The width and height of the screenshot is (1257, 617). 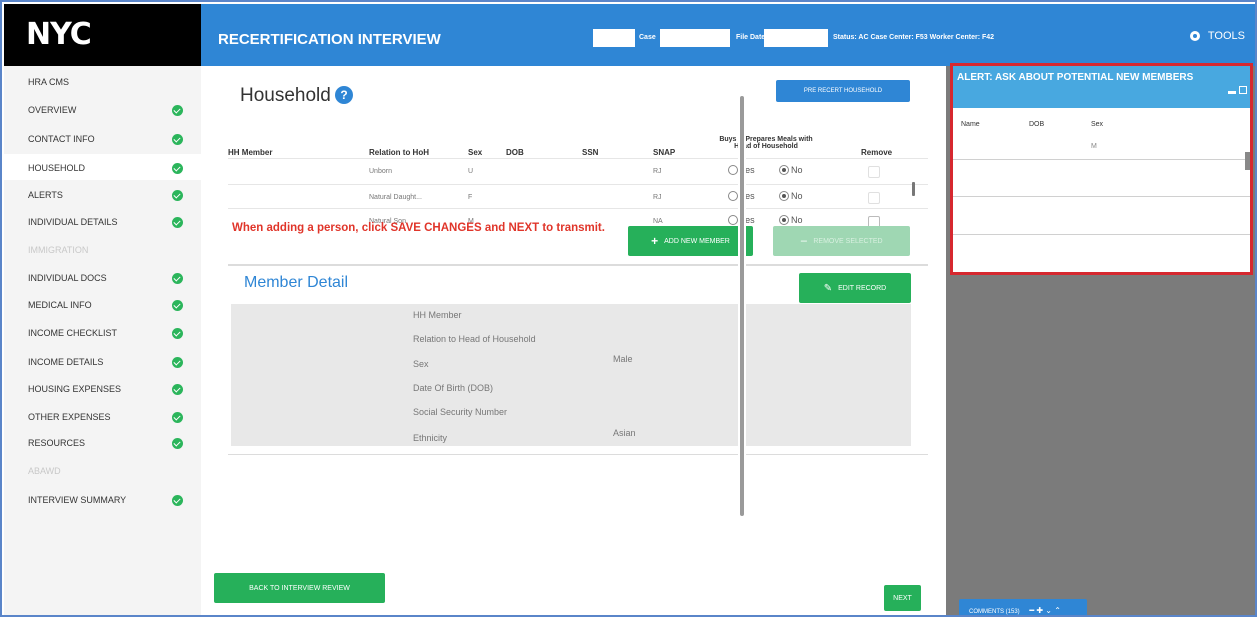 What do you see at coordinates (102, 138) in the screenshot?
I see `sidebar-item: CONTACT INFO` at bounding box center [102, 138].